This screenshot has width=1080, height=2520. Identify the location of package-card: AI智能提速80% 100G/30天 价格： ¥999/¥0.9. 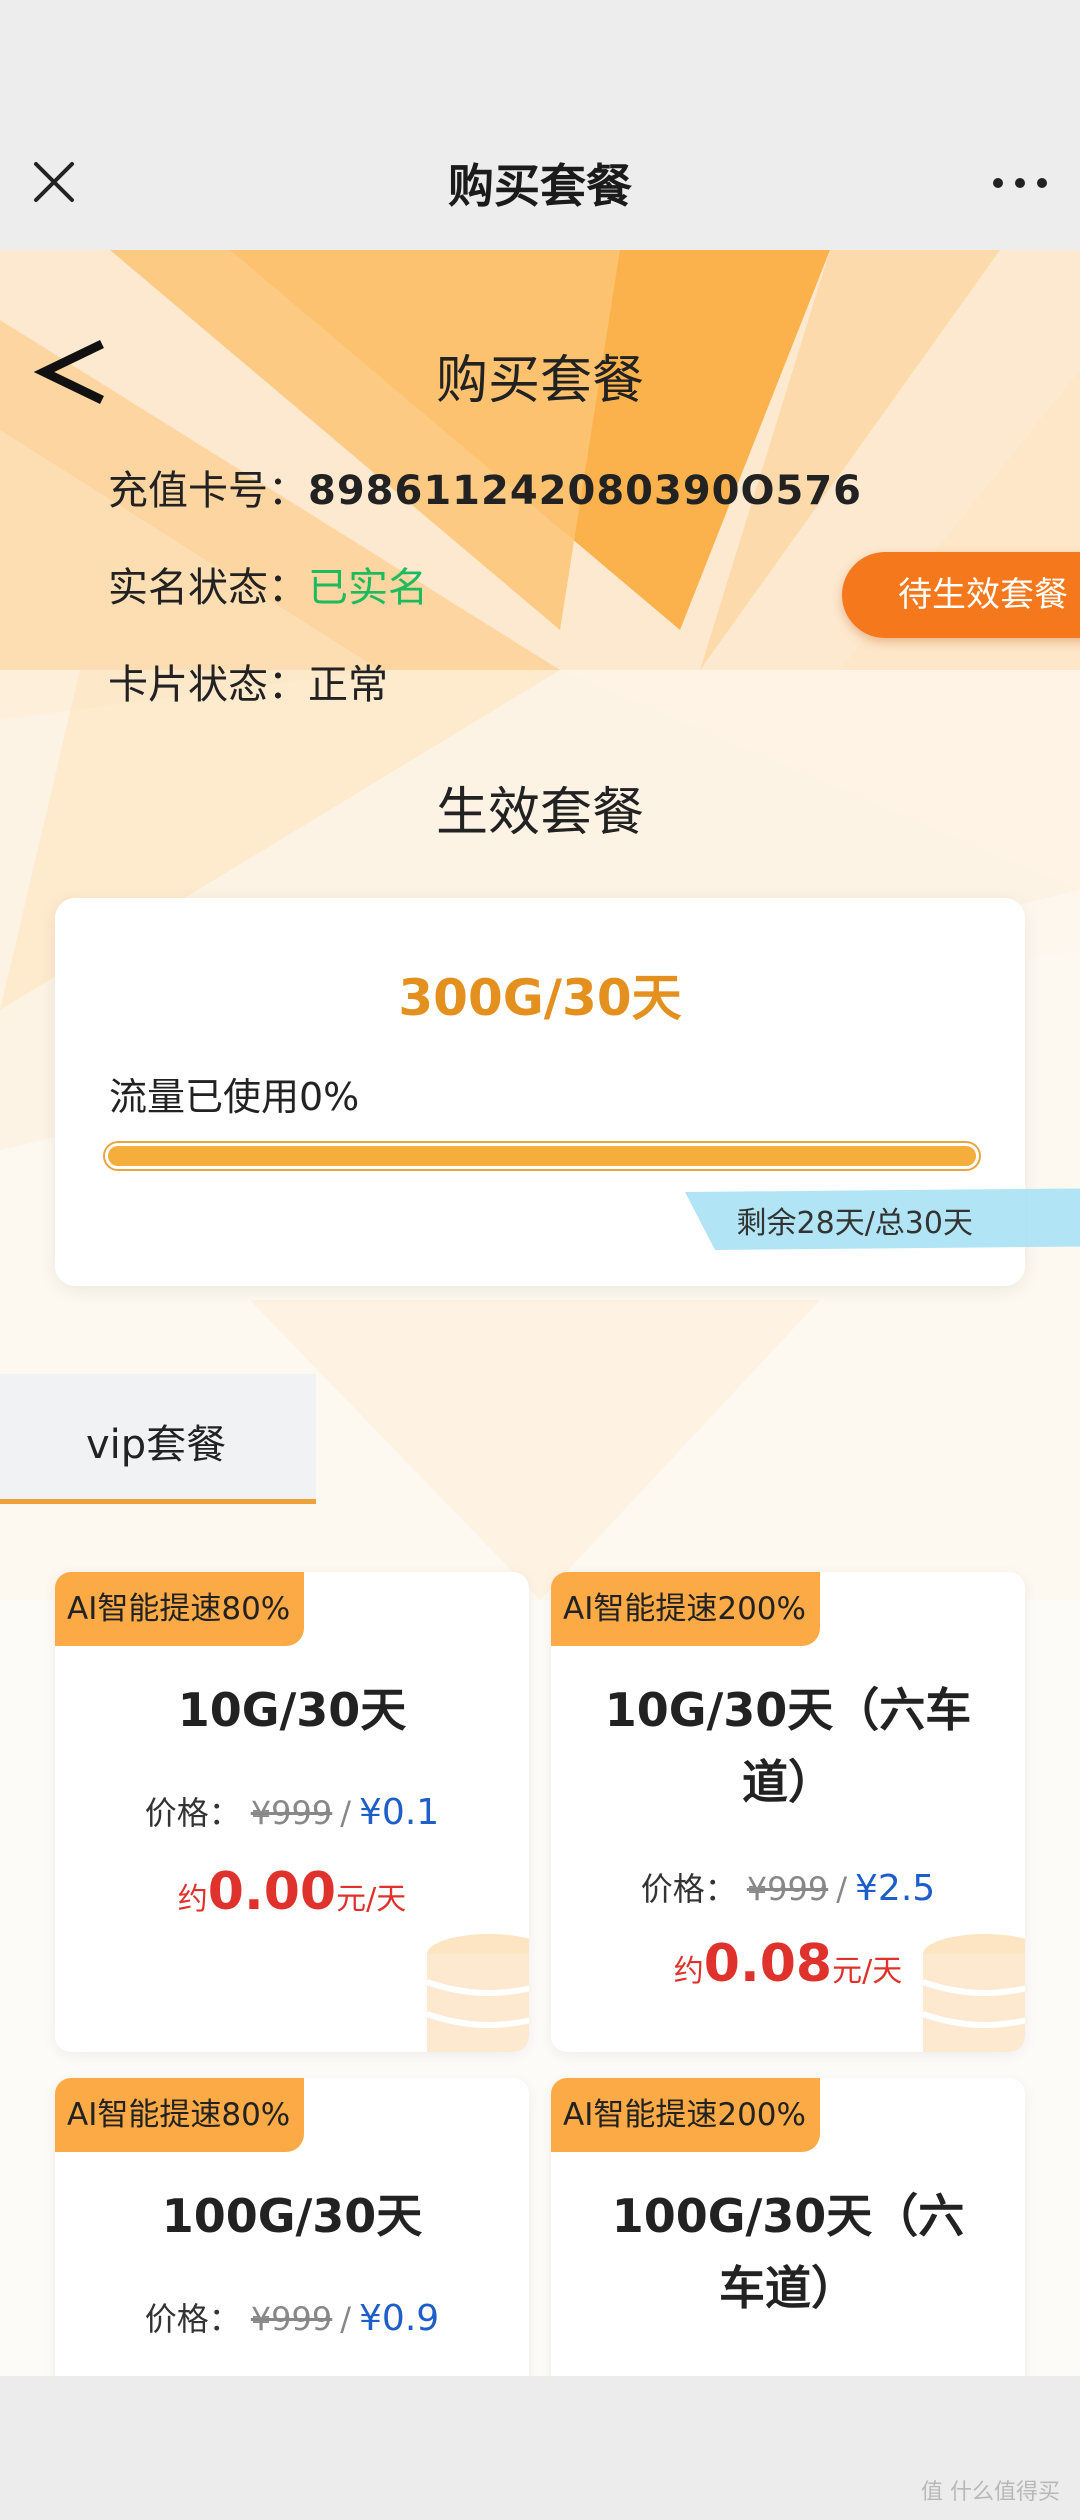
(292, 2227).